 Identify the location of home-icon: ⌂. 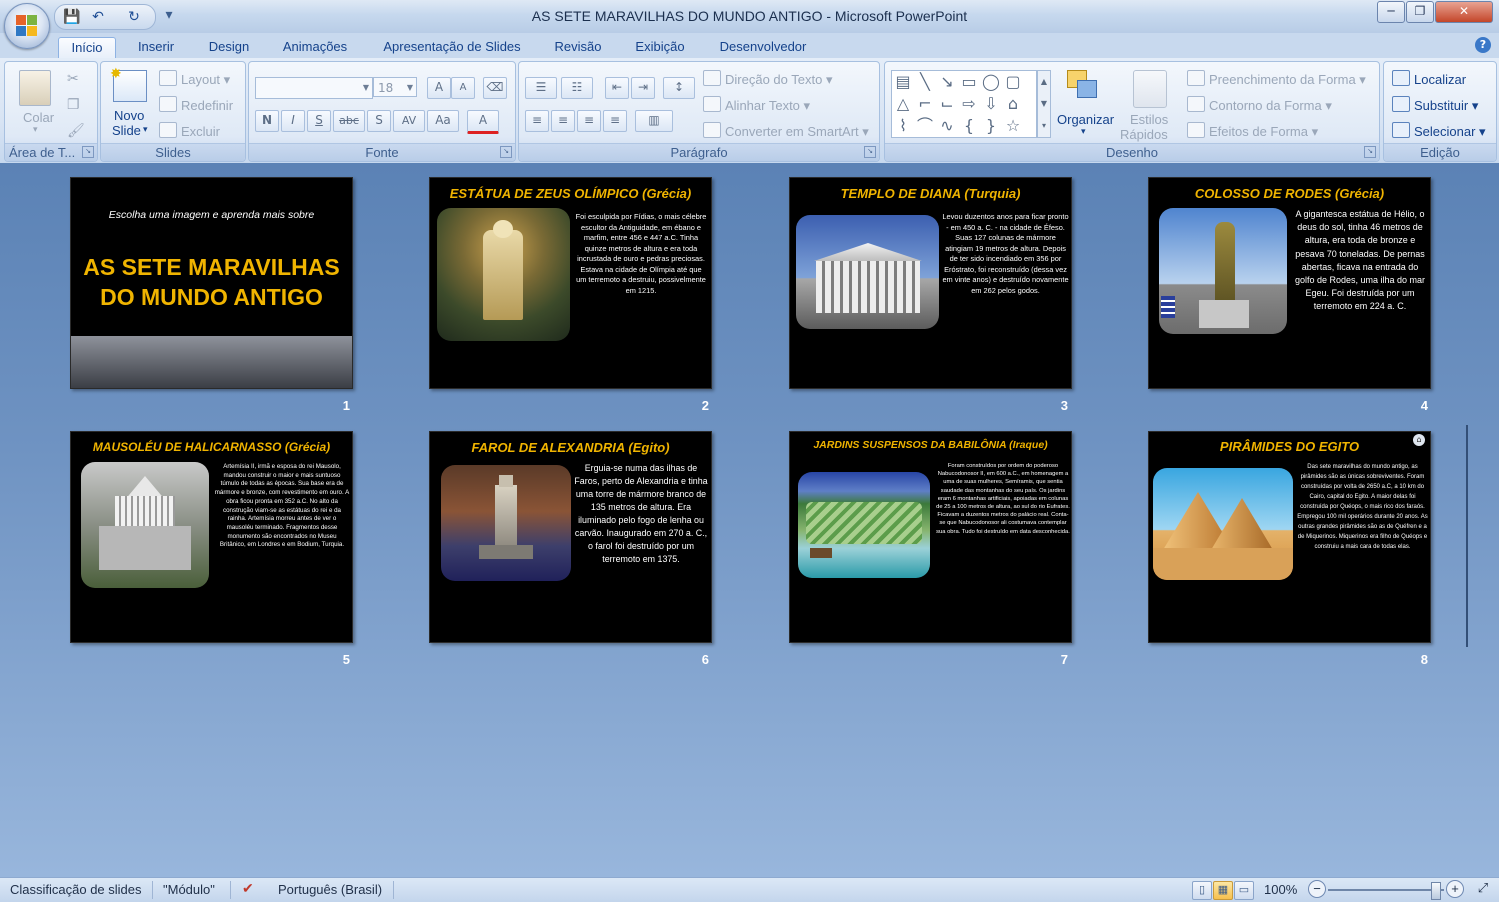
(1419, 440).